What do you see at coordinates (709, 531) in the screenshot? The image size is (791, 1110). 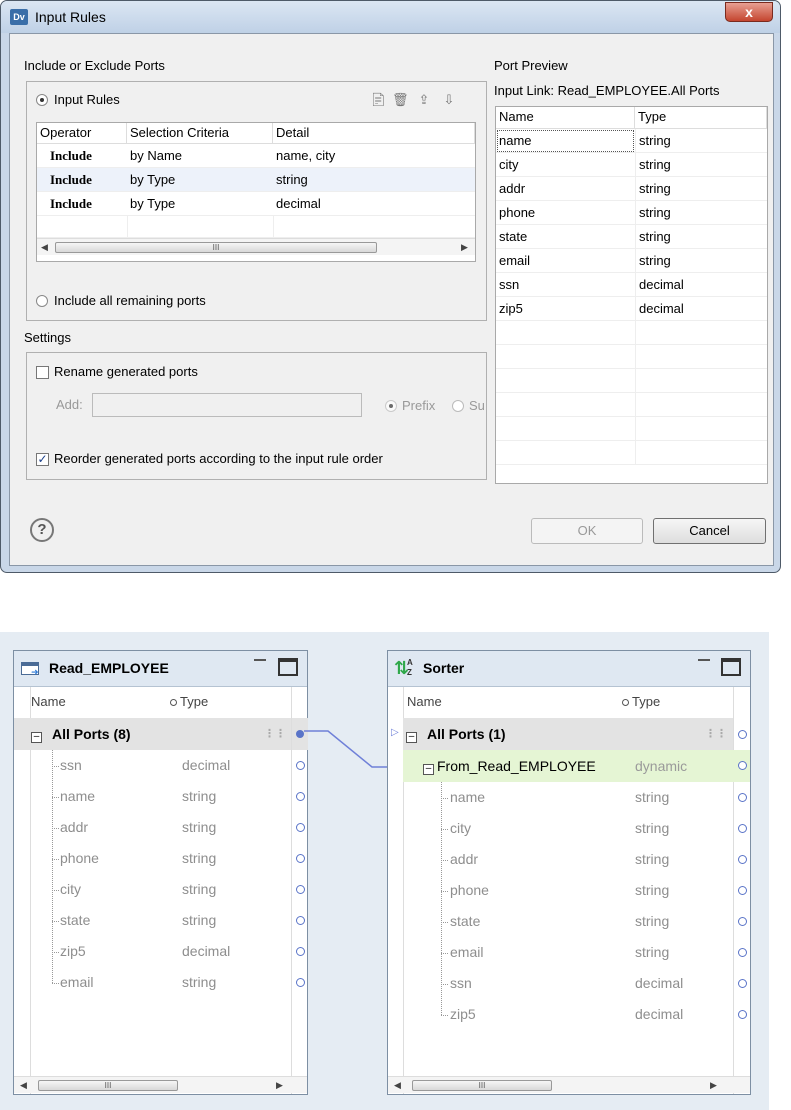 I see `cancel-button: Cancel` at bounding box center [709, 531].